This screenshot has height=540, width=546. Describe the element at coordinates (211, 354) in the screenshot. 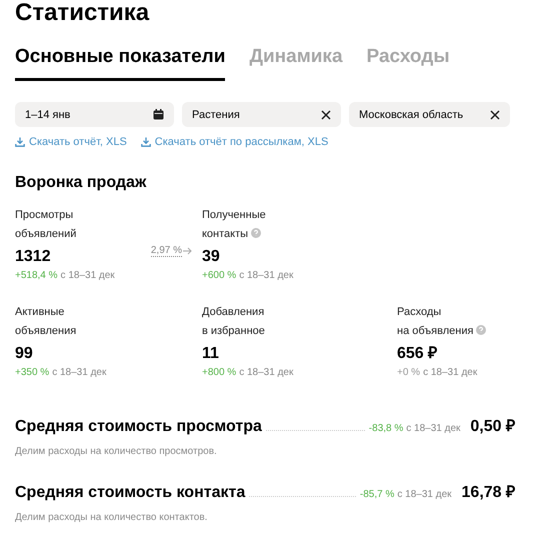

I see `metric-value: 11` at that location.